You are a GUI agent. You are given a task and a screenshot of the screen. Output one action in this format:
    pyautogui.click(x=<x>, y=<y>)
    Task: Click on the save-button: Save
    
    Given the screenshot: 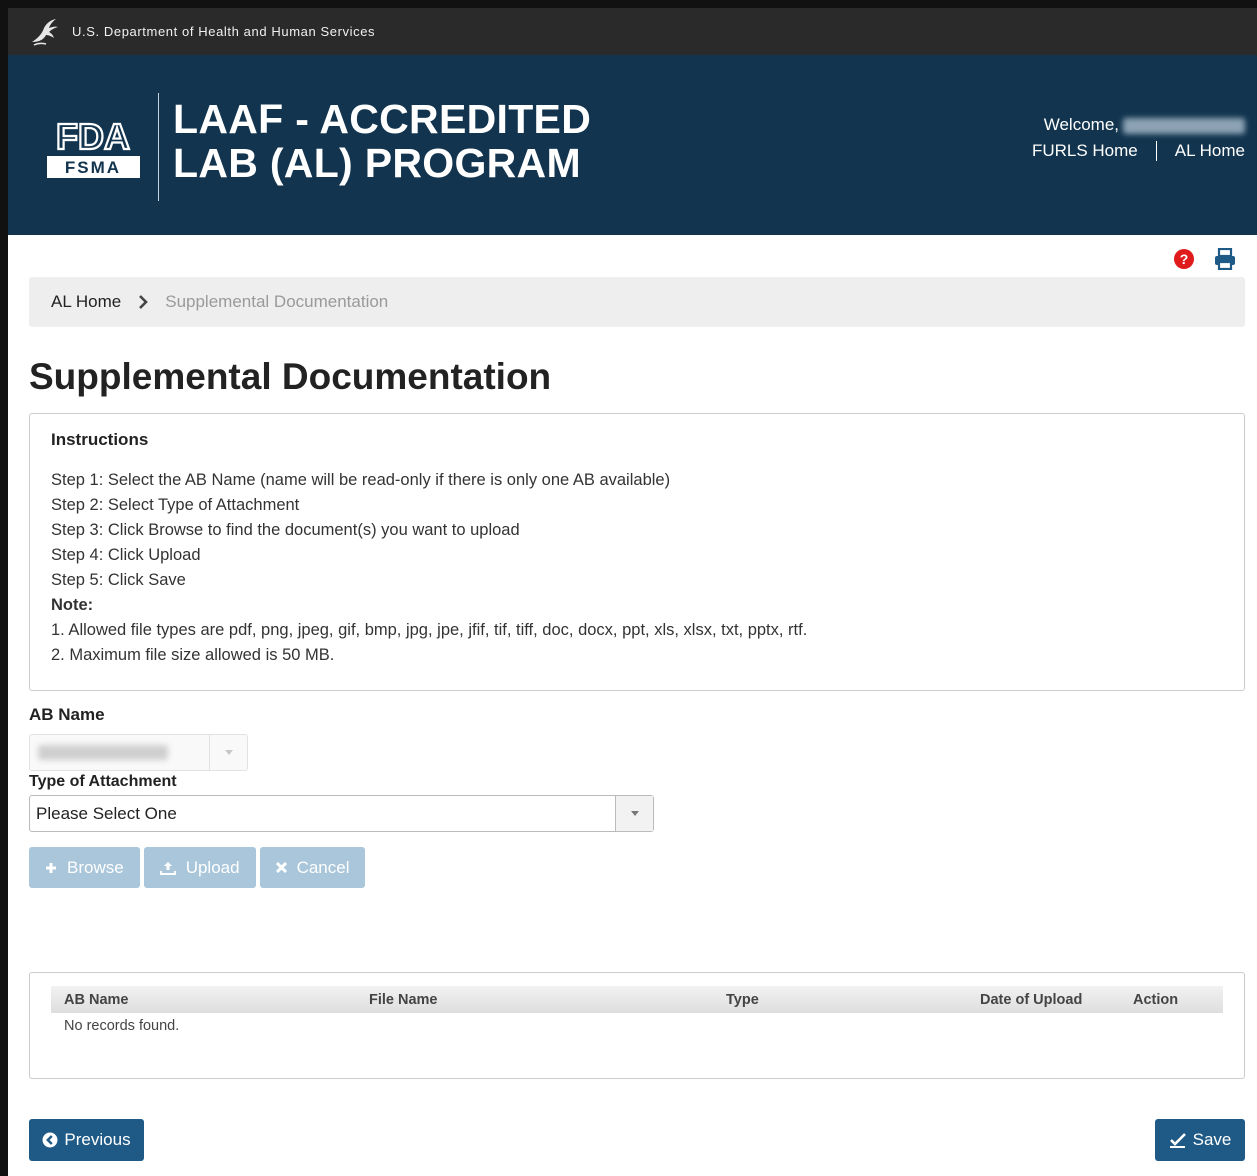 What is the action you would take?
    pyautogui.click(x=1200, y=1140)
    